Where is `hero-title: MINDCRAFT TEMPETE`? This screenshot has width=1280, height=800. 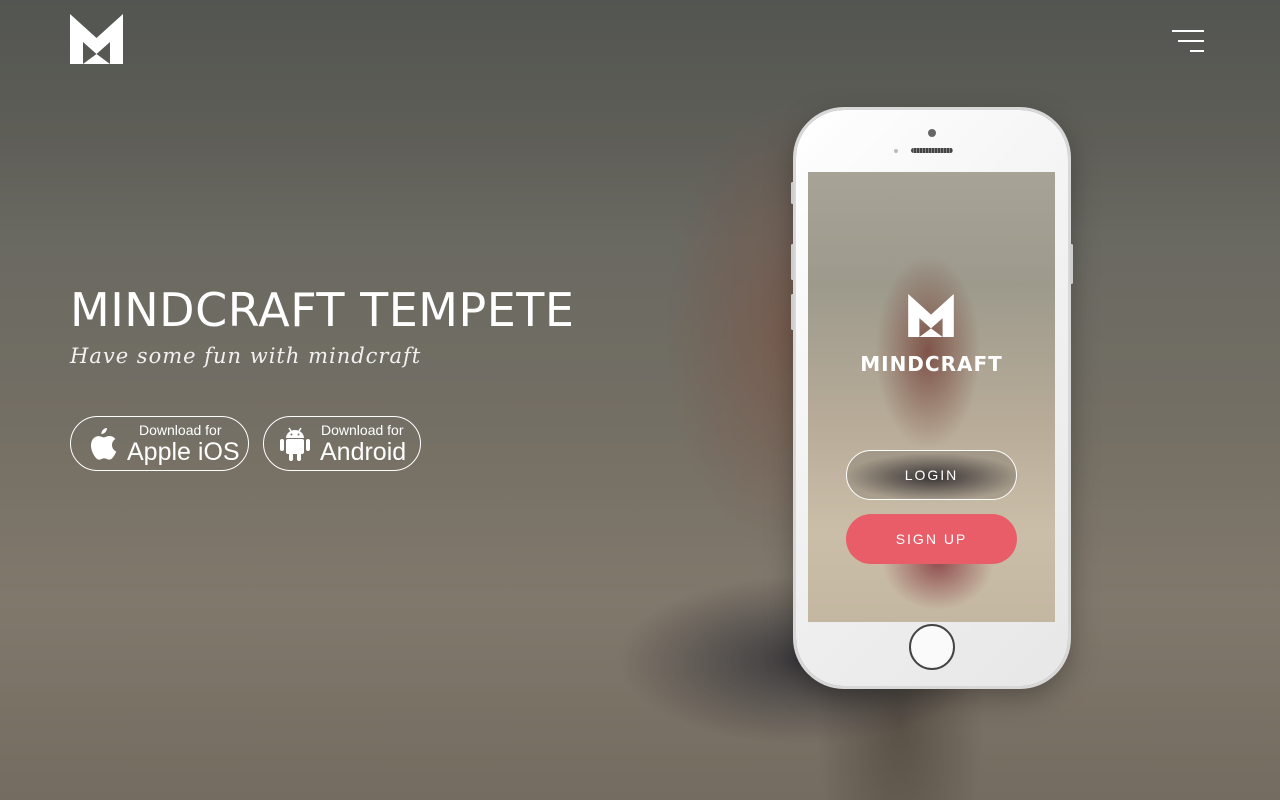
hero-title: MINDCRAFT TEMPETE is located at coordinates (322, 310).